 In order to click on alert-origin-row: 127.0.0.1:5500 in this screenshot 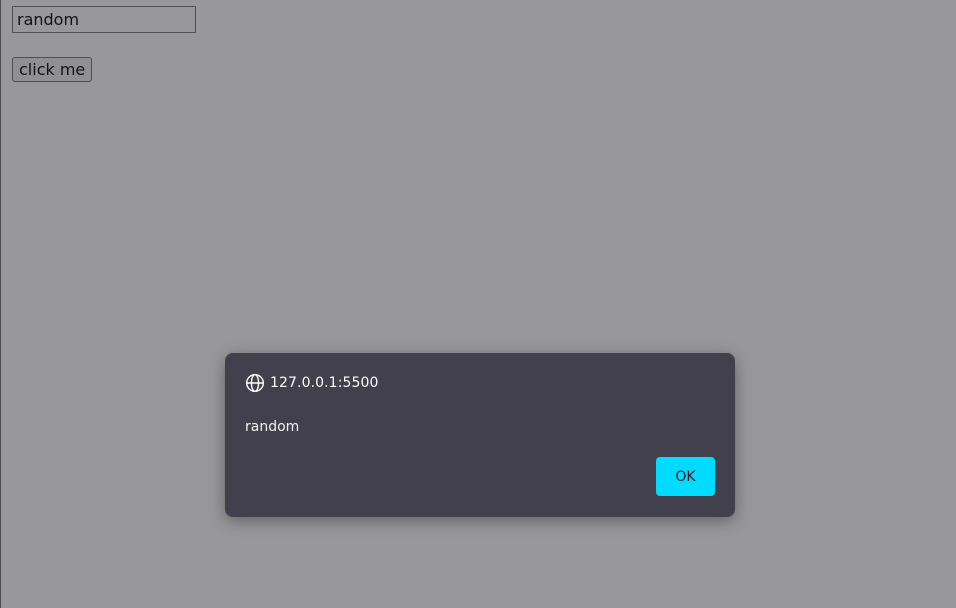, I will do `click(312, 383)`.